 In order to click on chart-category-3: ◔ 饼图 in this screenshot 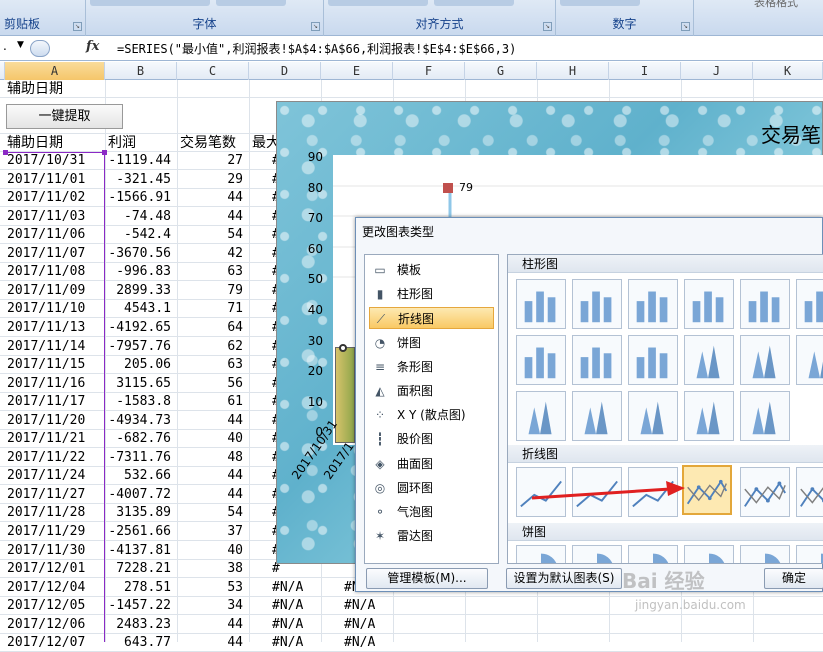, I will do `click(431, 343)`.